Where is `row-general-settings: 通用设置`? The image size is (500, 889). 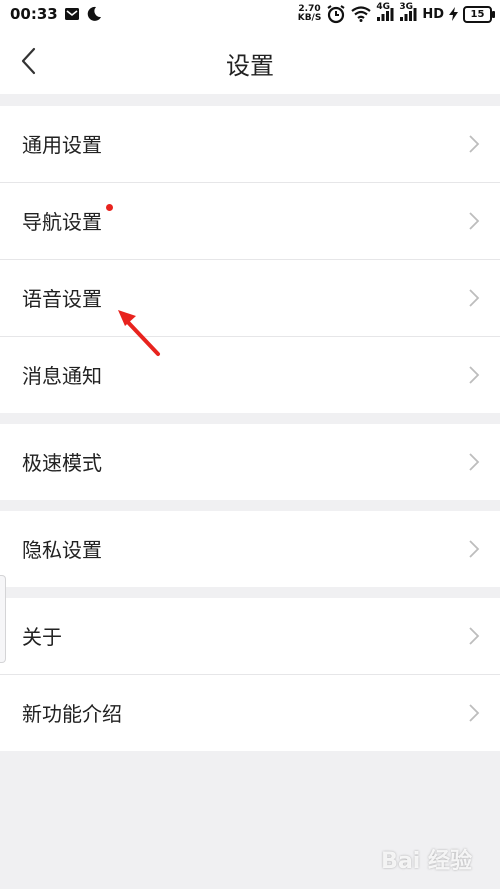
row-general-settings: 通用设置 is located at coordinates (250, 144).